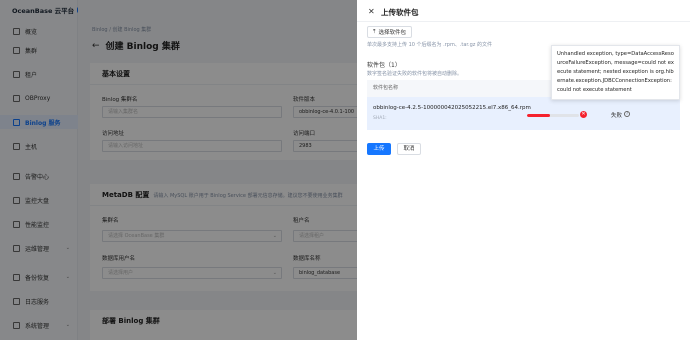  What do you see at coordinates (371, 11) in the screenshot?
I see `close-icon: ✕` at bounding box center [371, 11].